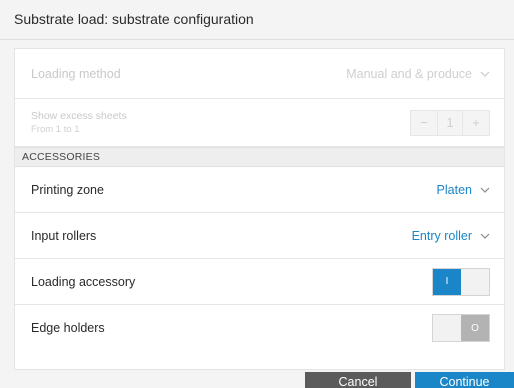  Describe the element at coordinates (134, 19) in the screenshot. I see `dialog-title: Substrate load: substrate configuration` at that location.